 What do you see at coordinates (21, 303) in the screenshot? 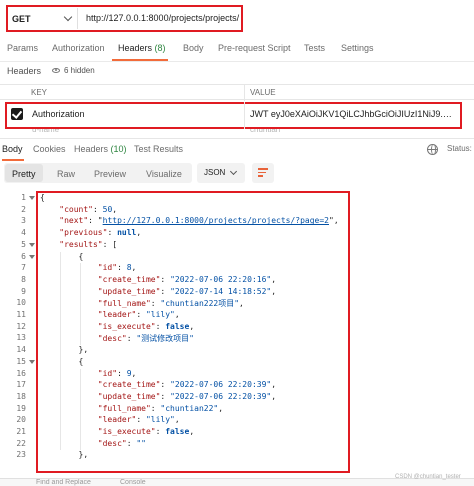
I see `line-number: 10` at bounding box center [21, 303].